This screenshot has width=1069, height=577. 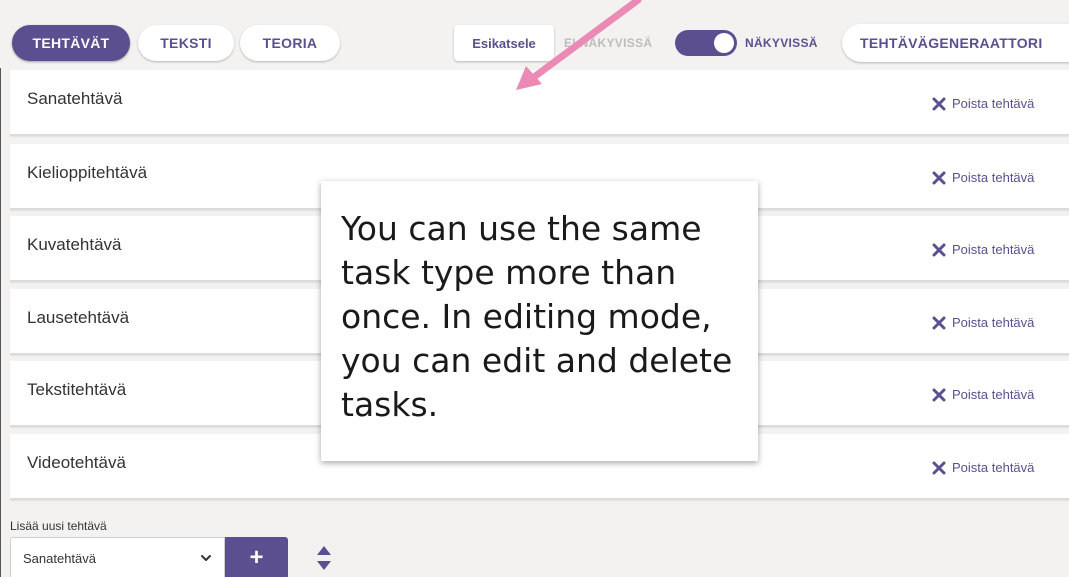 I want to click on task-type-select: Sanatehtävä, so click(x=117, y=557).